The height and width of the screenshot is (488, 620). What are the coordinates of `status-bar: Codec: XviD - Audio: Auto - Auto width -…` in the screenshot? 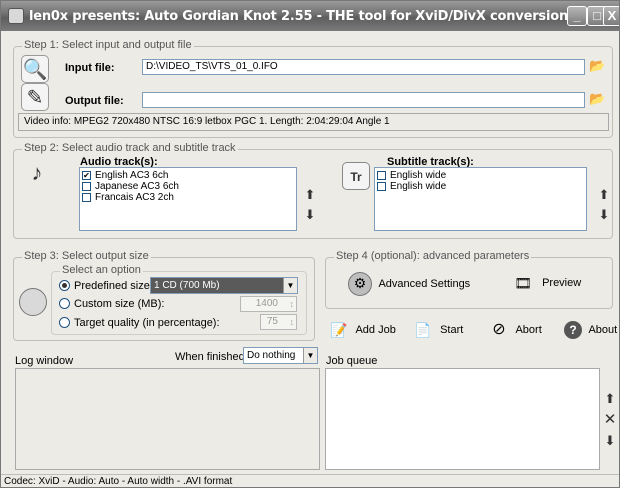 It's located at (310, 480).